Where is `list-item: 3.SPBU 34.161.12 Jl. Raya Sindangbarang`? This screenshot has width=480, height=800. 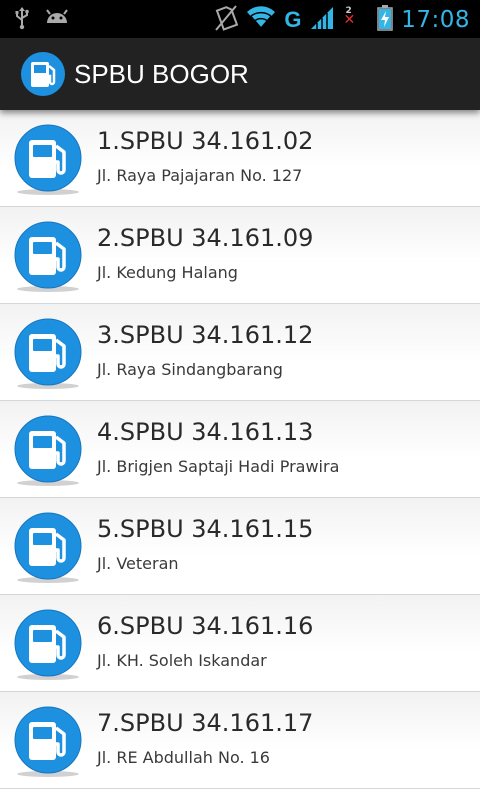 list-item: 3.SPBU 34.161.12 Jl. Raya Sindangbarang is located at coordinates (240, 352).